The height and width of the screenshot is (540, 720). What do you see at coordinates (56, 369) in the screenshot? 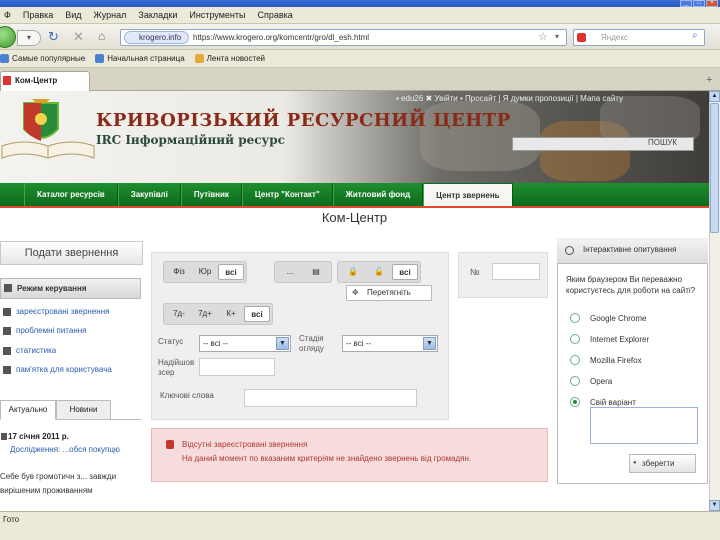
I see `link-user-guide: пам'ятка для користувача` at bounding box center [56, 369].